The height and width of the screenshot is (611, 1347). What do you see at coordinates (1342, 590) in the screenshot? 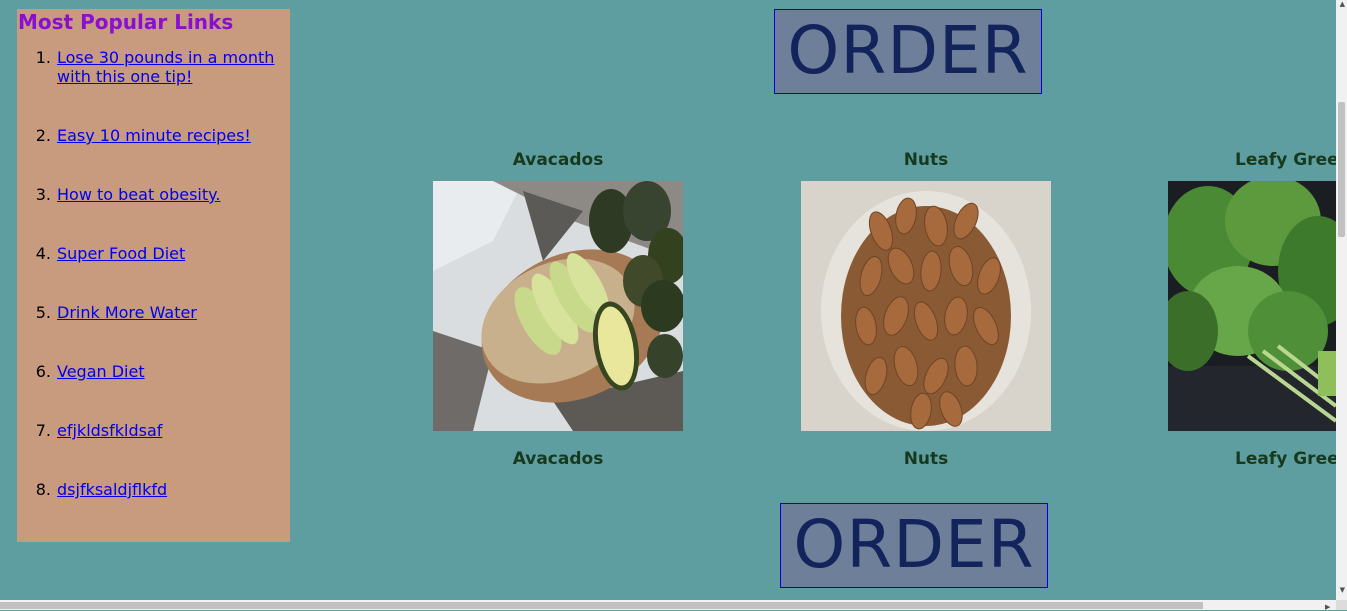
I see `scroll-down-icon: ▼` at bounding box center [1342, 590].